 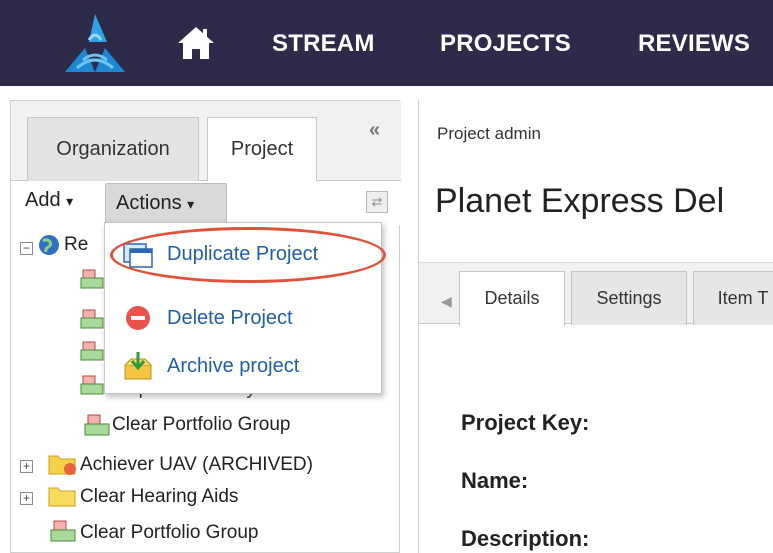 I want to click on delete-icon, so click(x=138, y=318).